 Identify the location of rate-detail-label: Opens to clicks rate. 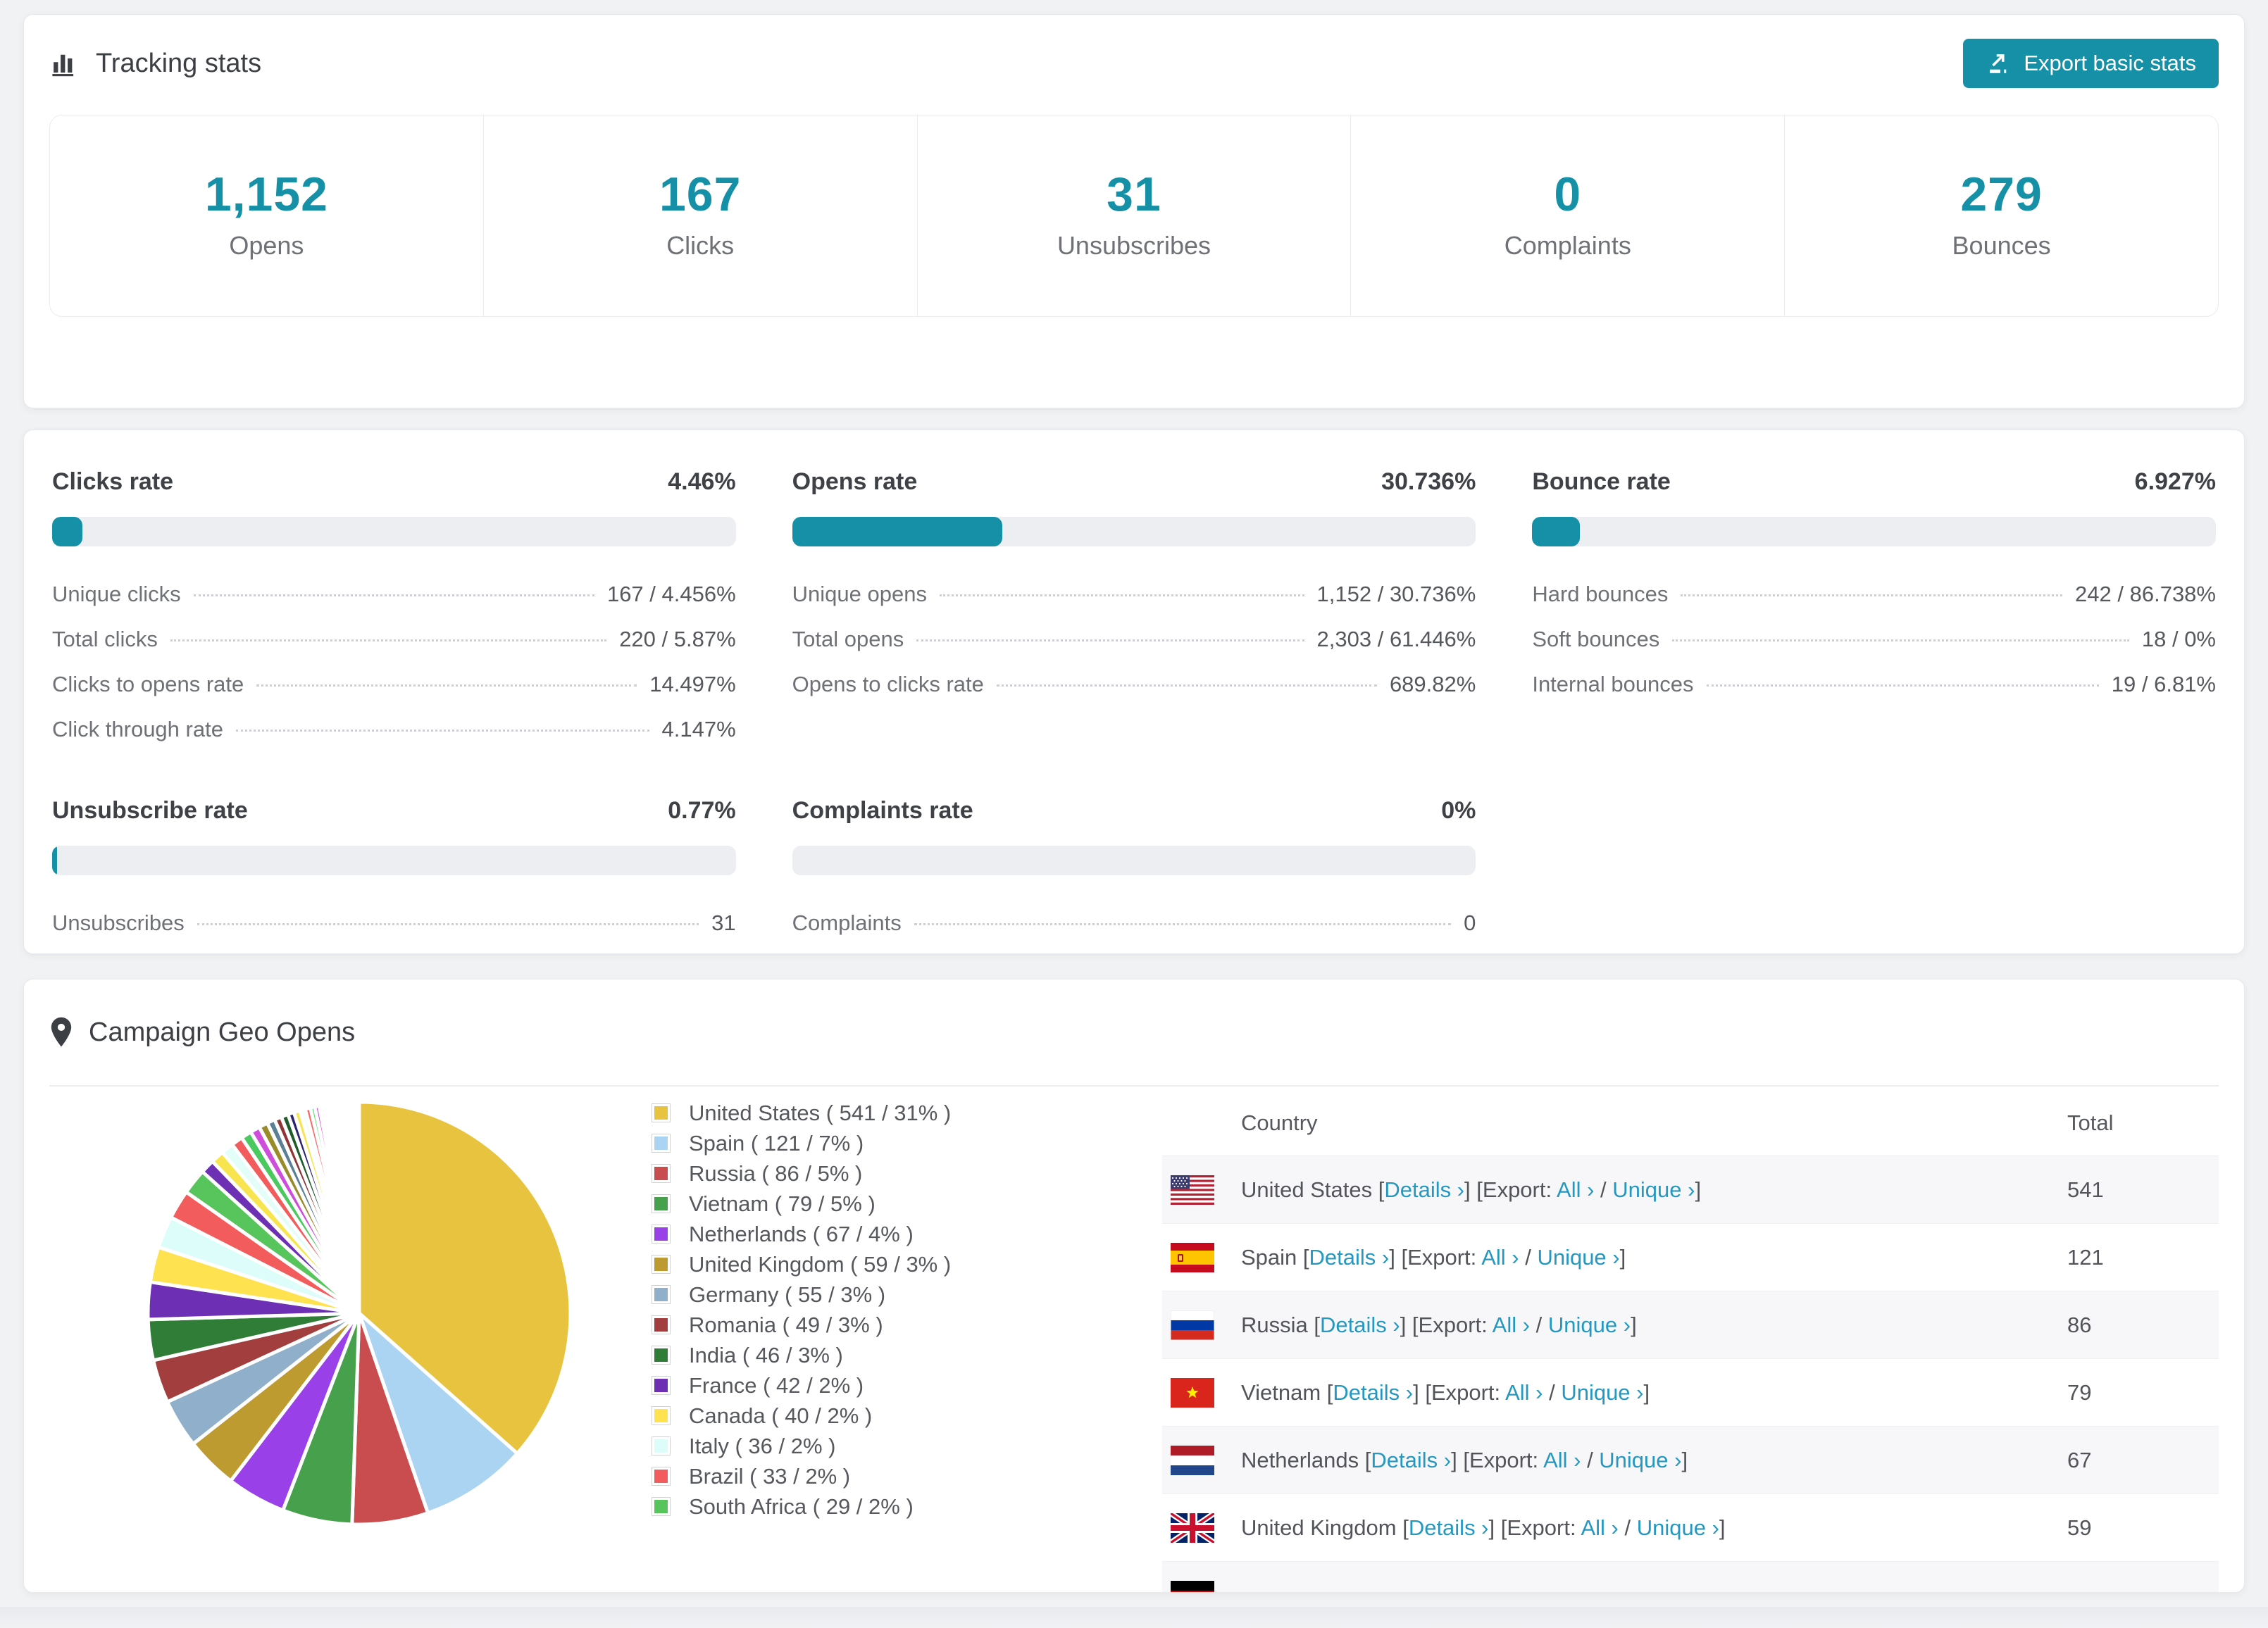
(888, 684).